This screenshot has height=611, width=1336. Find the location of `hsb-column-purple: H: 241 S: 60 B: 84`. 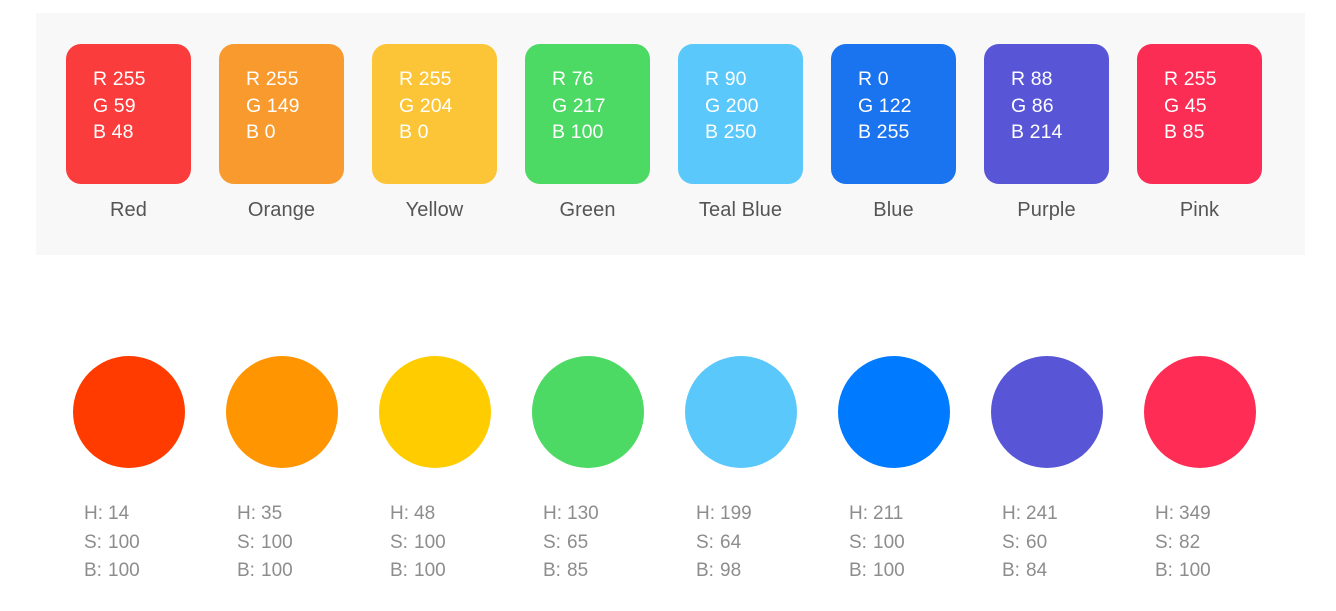

hsb-column-purple: H: 241 S: 60 B: 84 is located at coordinates (1046, 543).